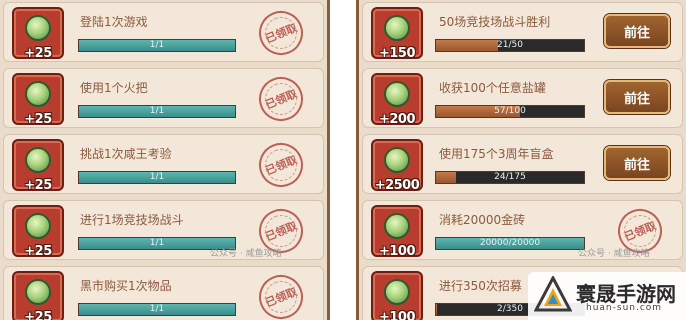 The image size is (686, 320). What do you see at coordinates (114, 88) in the screenshot?
I see `task-title: 使用1个火把` at bounding box center [114, 88].